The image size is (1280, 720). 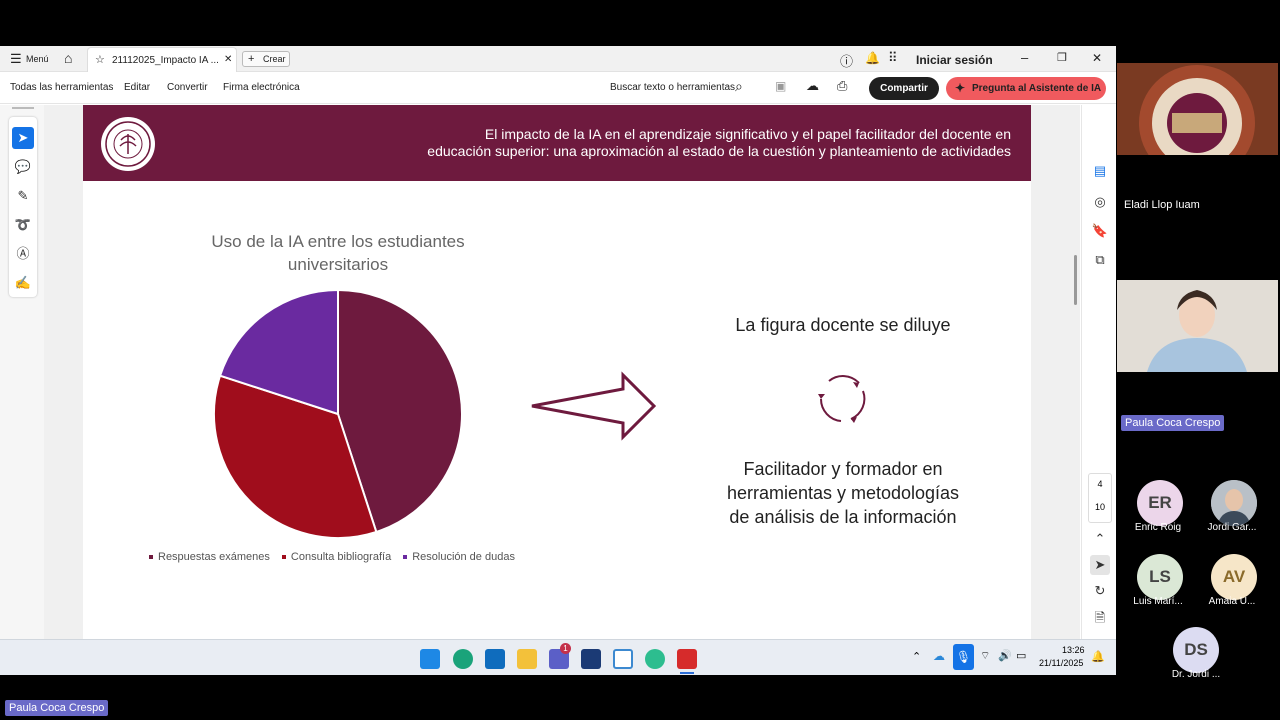 What do you see at coordinates (137, 87) in the screenshot?
I see `toolbar-item-edit: Editar` at bounding box center [137, 87].